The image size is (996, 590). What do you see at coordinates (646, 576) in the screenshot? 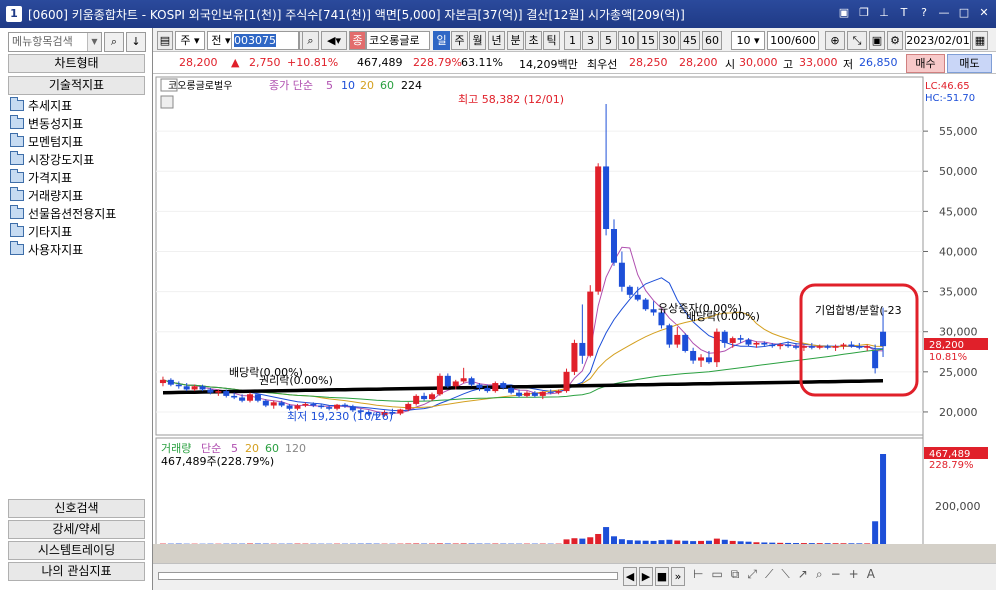
I see `play-forward-icon: ▶` at bounding box center [646, 576].